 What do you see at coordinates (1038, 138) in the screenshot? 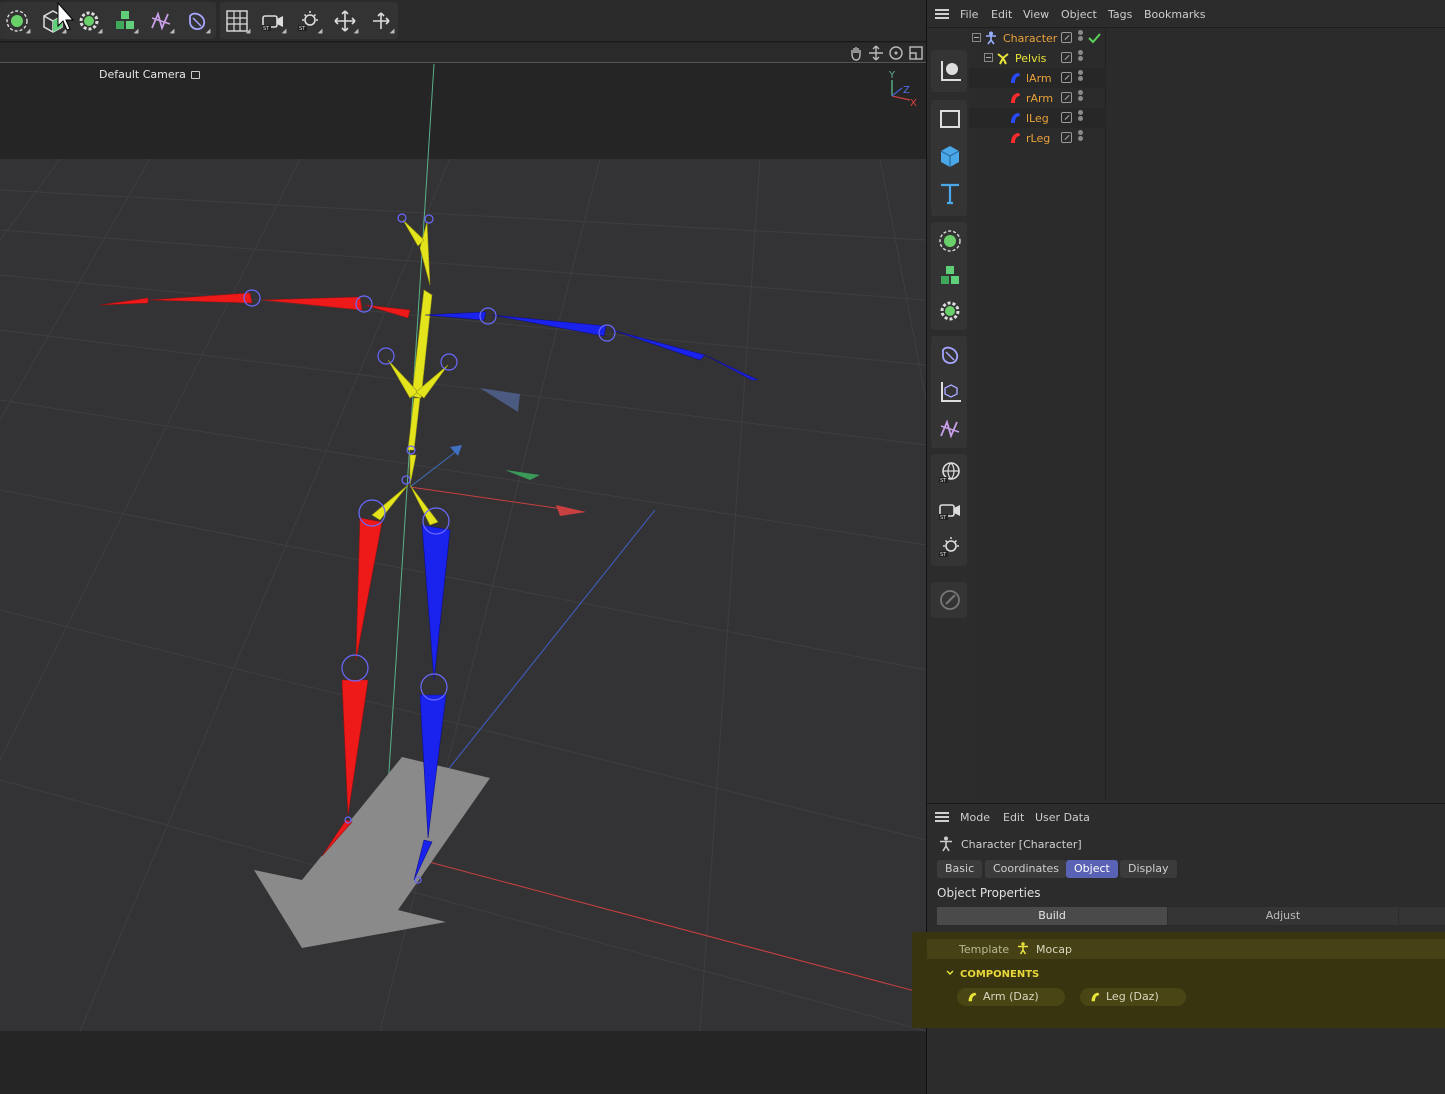
I see `object-name: rLeg` at bounding box center [1038, 138].